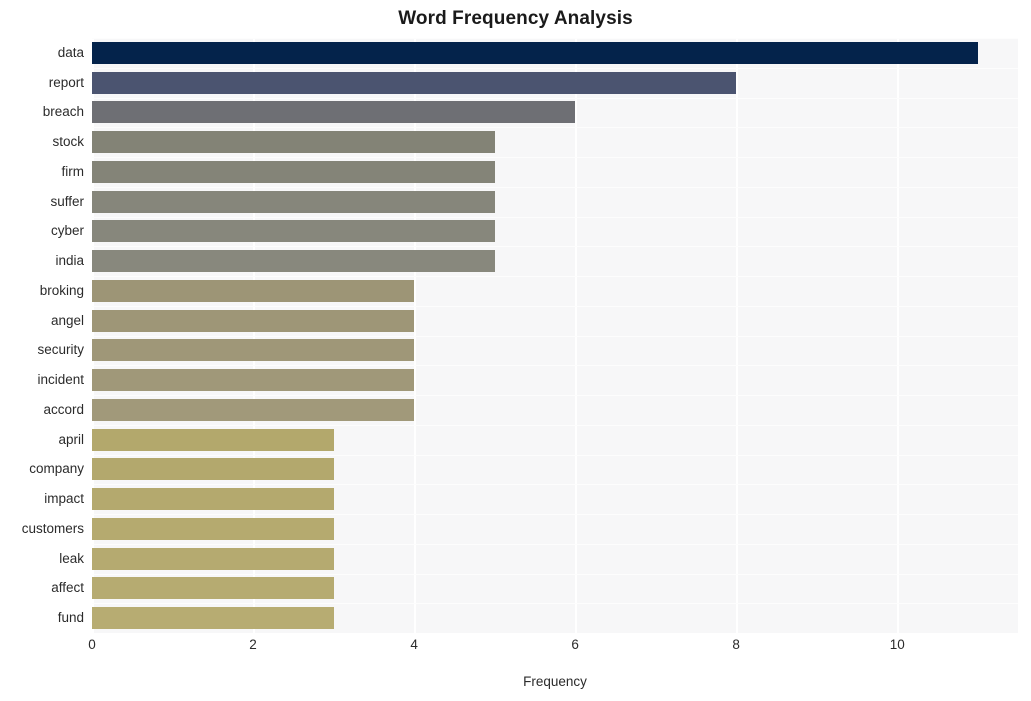  Describe the element at coordinates (66, 82) in the screenshot. I see `y-axis-tick-label: report` at that location.